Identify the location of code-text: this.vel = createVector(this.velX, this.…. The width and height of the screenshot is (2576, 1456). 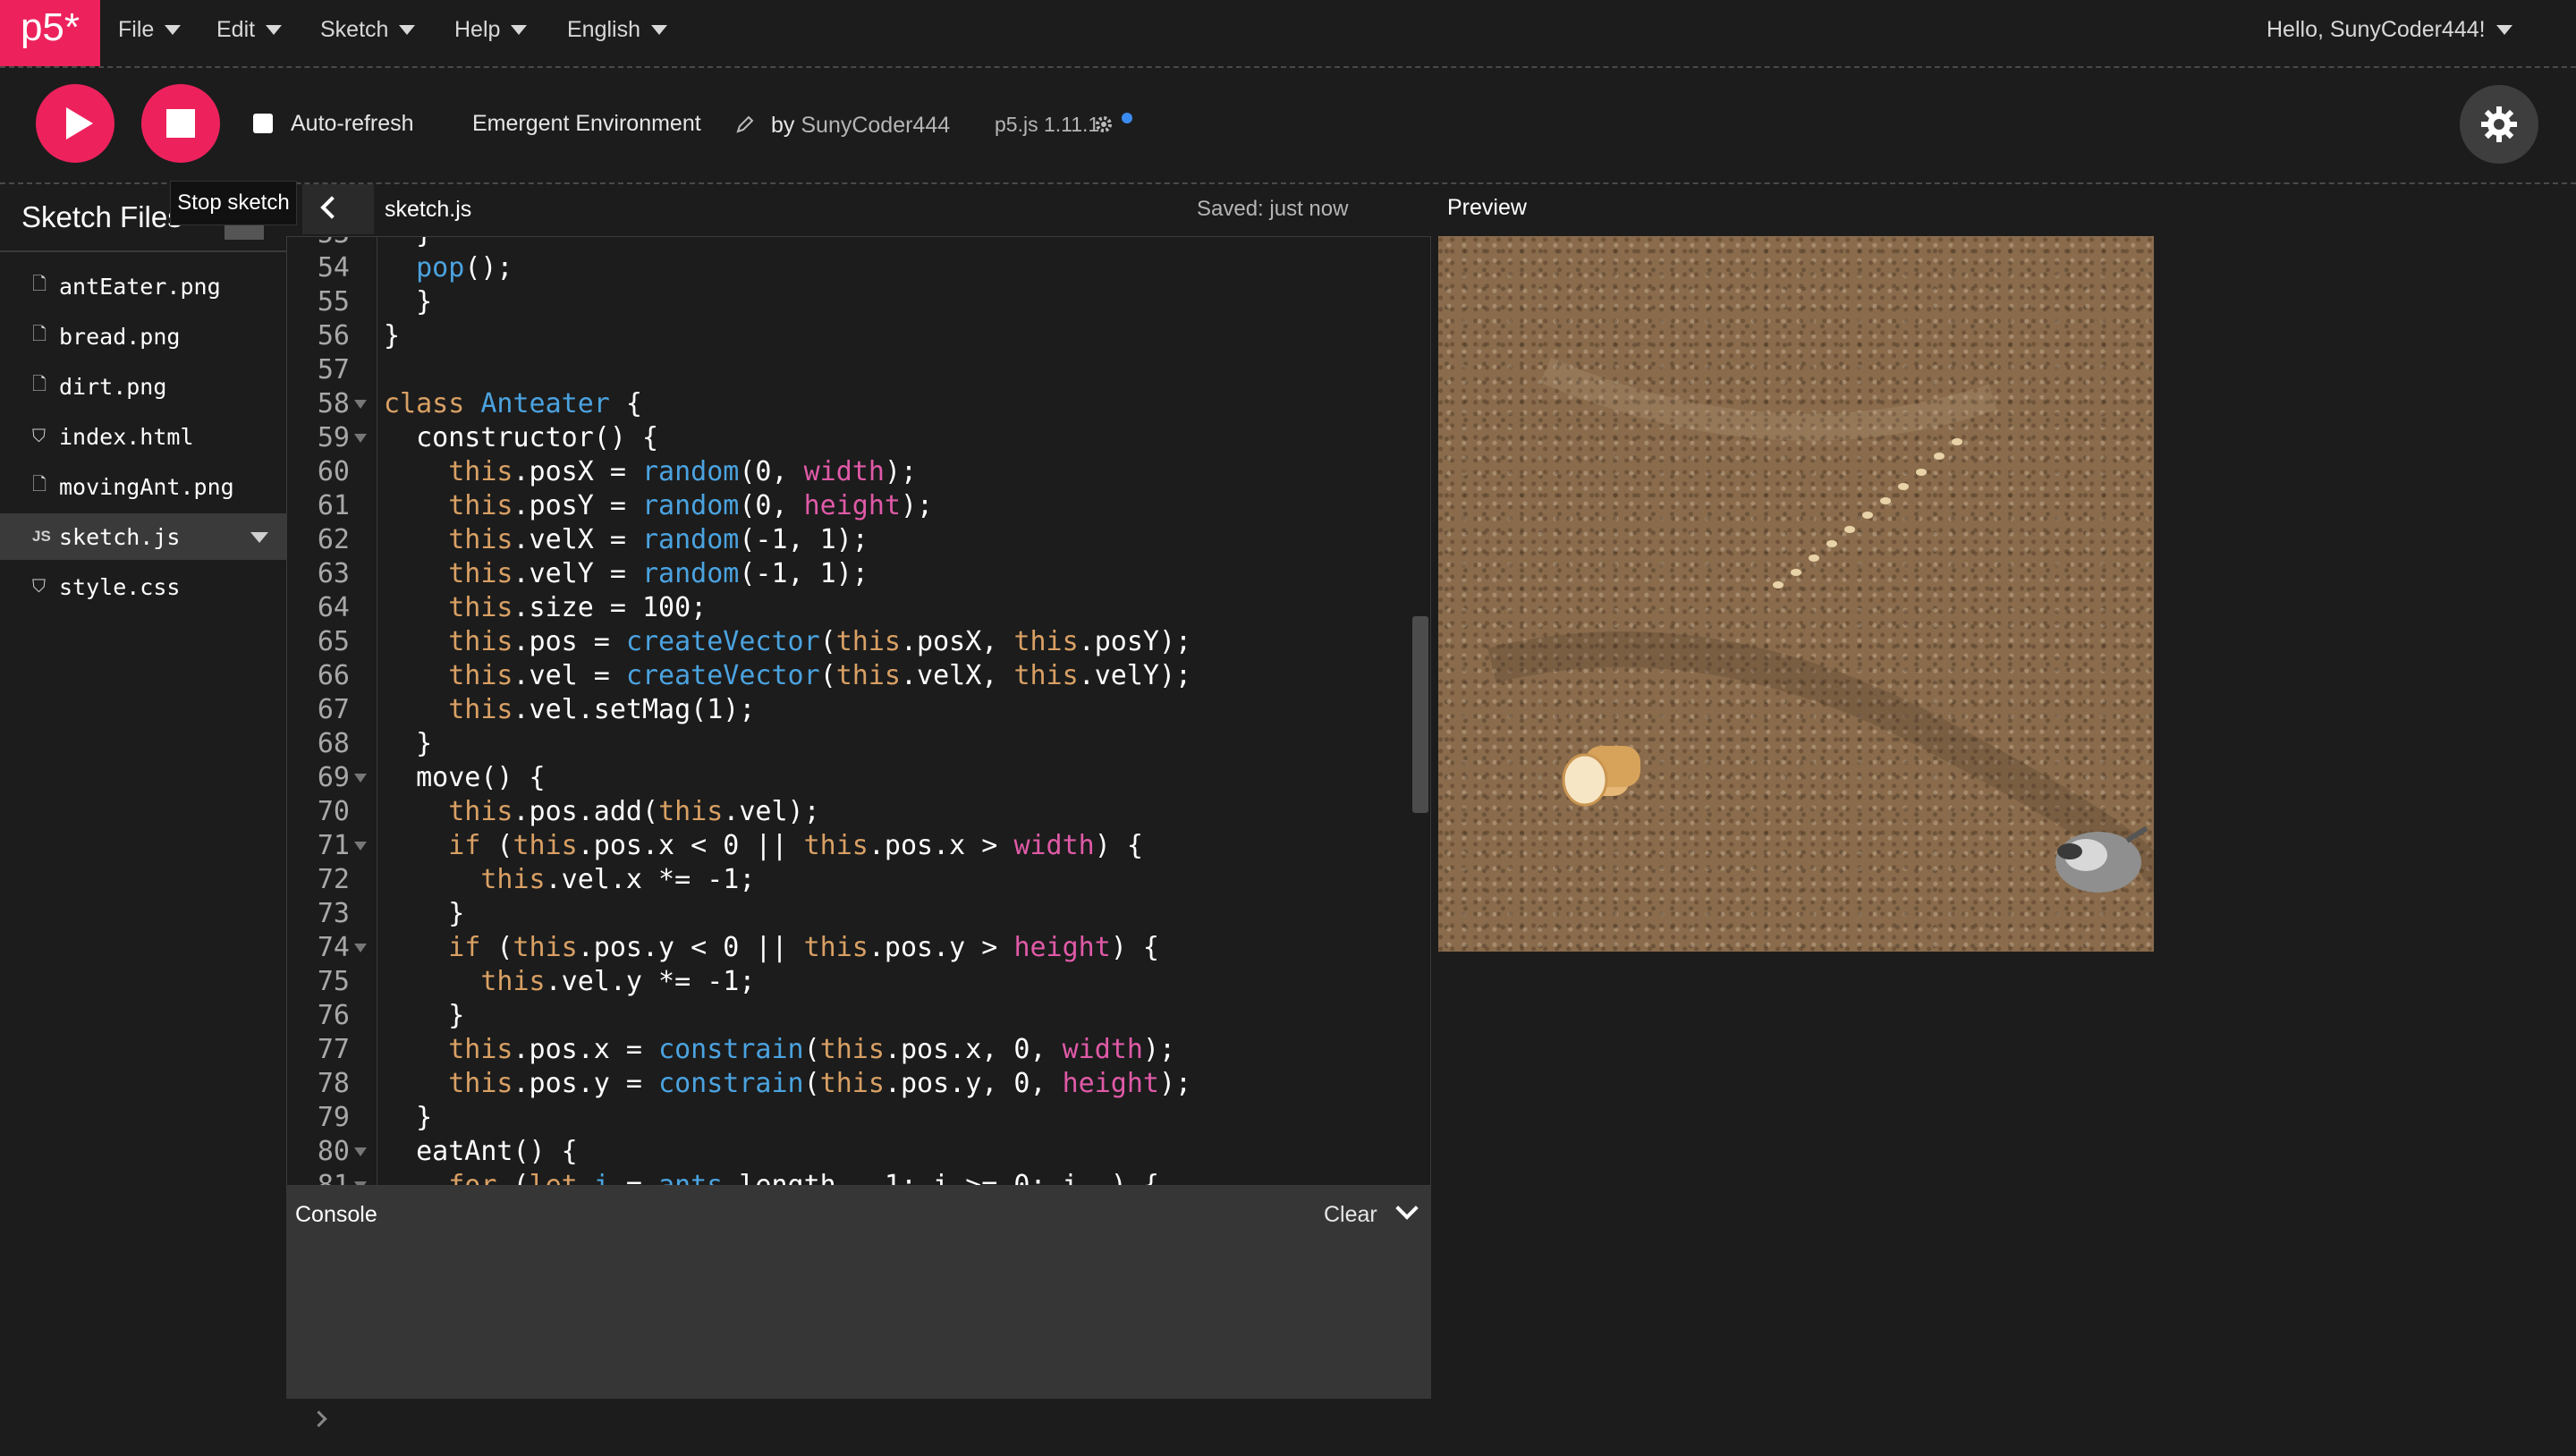
(820, 675).